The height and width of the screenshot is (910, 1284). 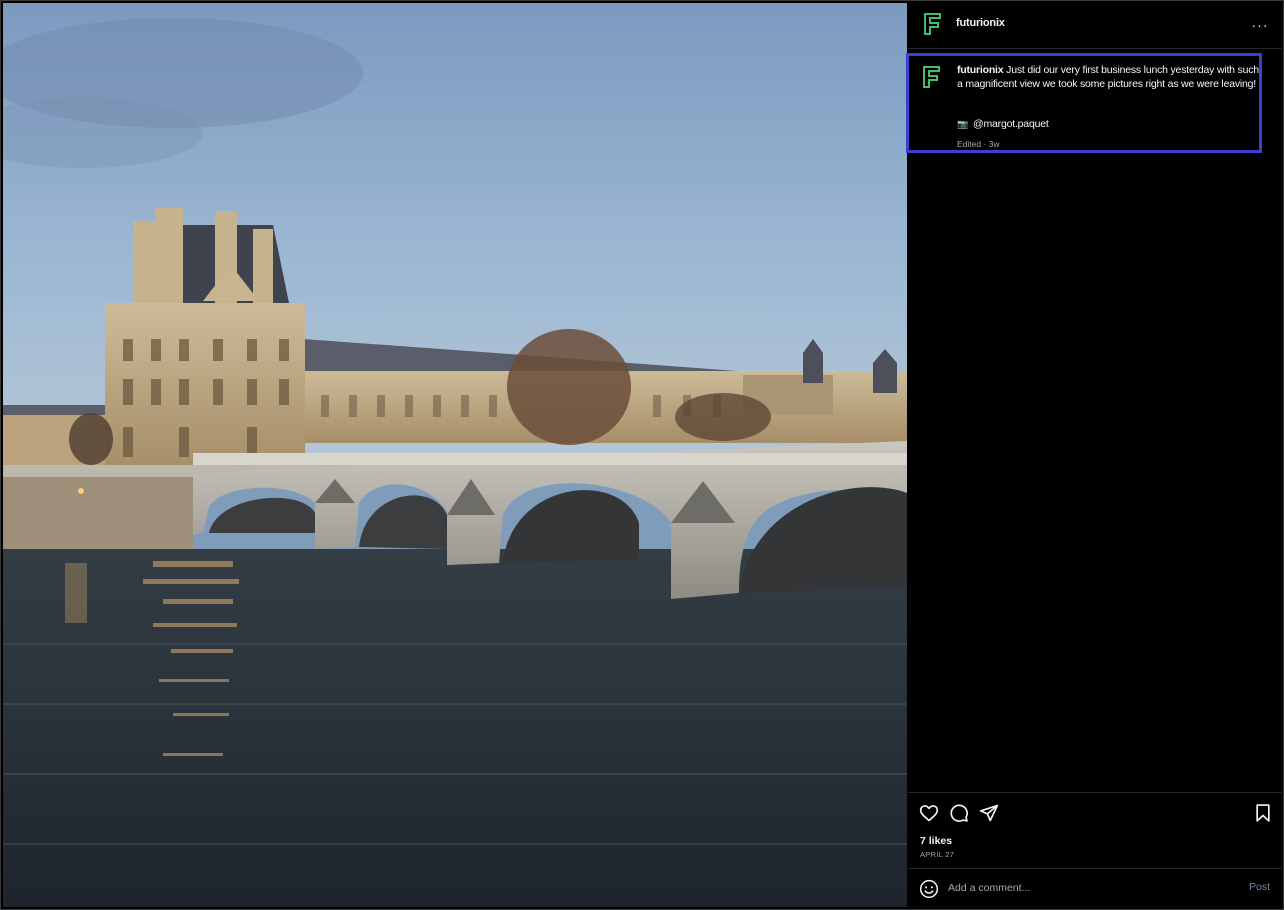 I want to click on caption-avatar, so click(x=932, y=77).